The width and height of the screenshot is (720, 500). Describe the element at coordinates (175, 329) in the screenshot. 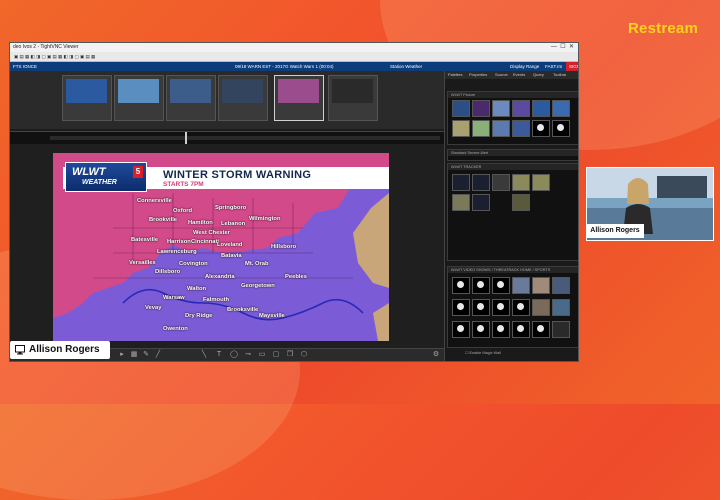

I see `city-label: Owenton` at that location.